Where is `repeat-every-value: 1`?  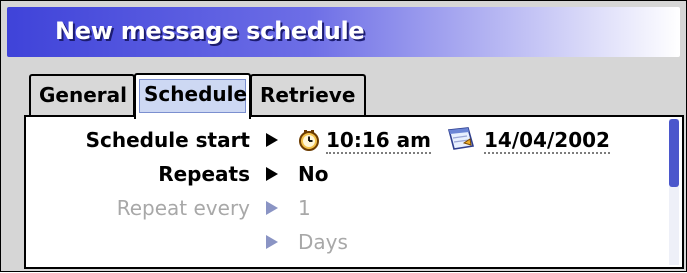 repeat-every-value: 1 is located at coordinates (304, 208).